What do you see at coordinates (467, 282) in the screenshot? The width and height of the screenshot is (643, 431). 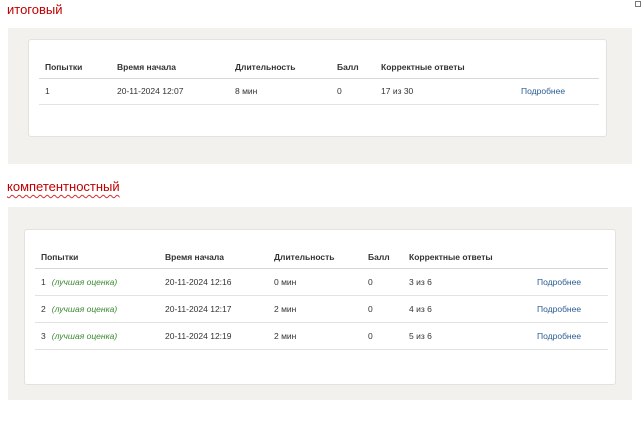 I see `correct-answers: 3 из 6` at bounding box center [467, 282].